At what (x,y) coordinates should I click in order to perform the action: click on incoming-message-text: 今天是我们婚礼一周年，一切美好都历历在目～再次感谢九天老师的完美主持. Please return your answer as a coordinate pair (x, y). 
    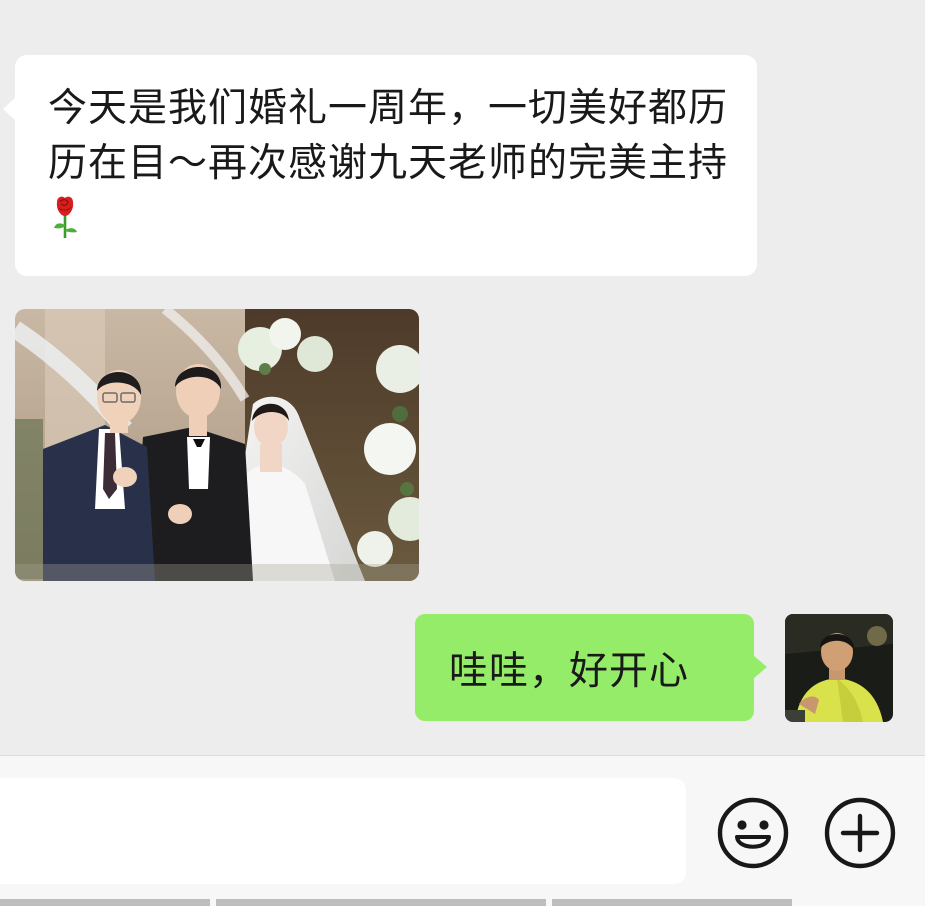
    Looking at the image, I should click on (388, 136).